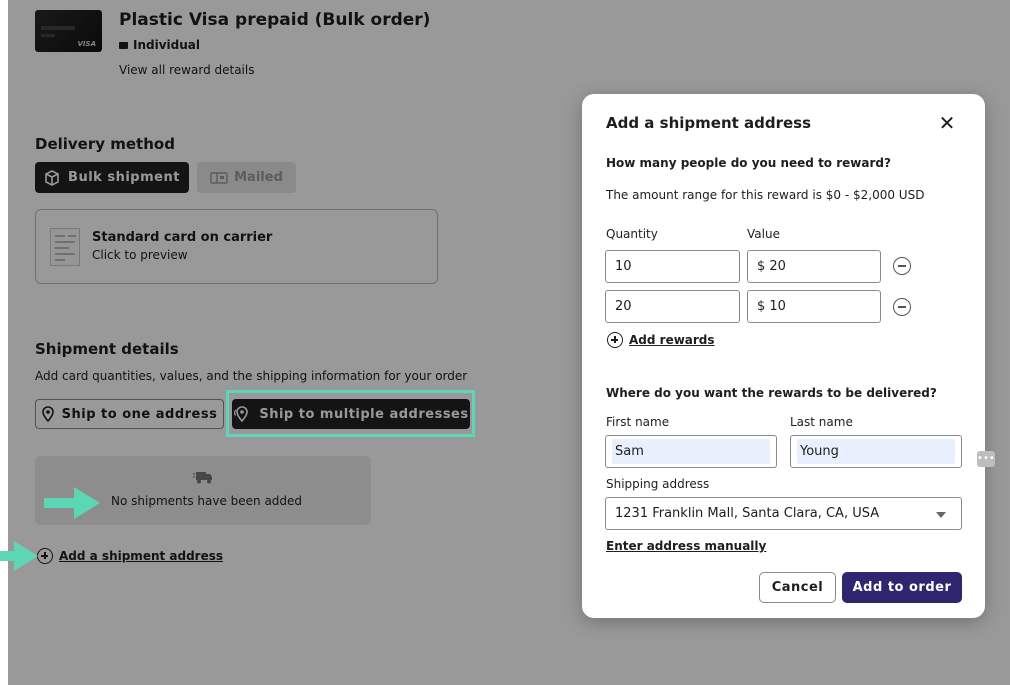 The height and width of the screenshot is (685, 1010). What do you see at coordinates (686, 546) in the screenshot?
I see `enter-address-manually-link: Enter address manually` at bounding box center [686, 546].